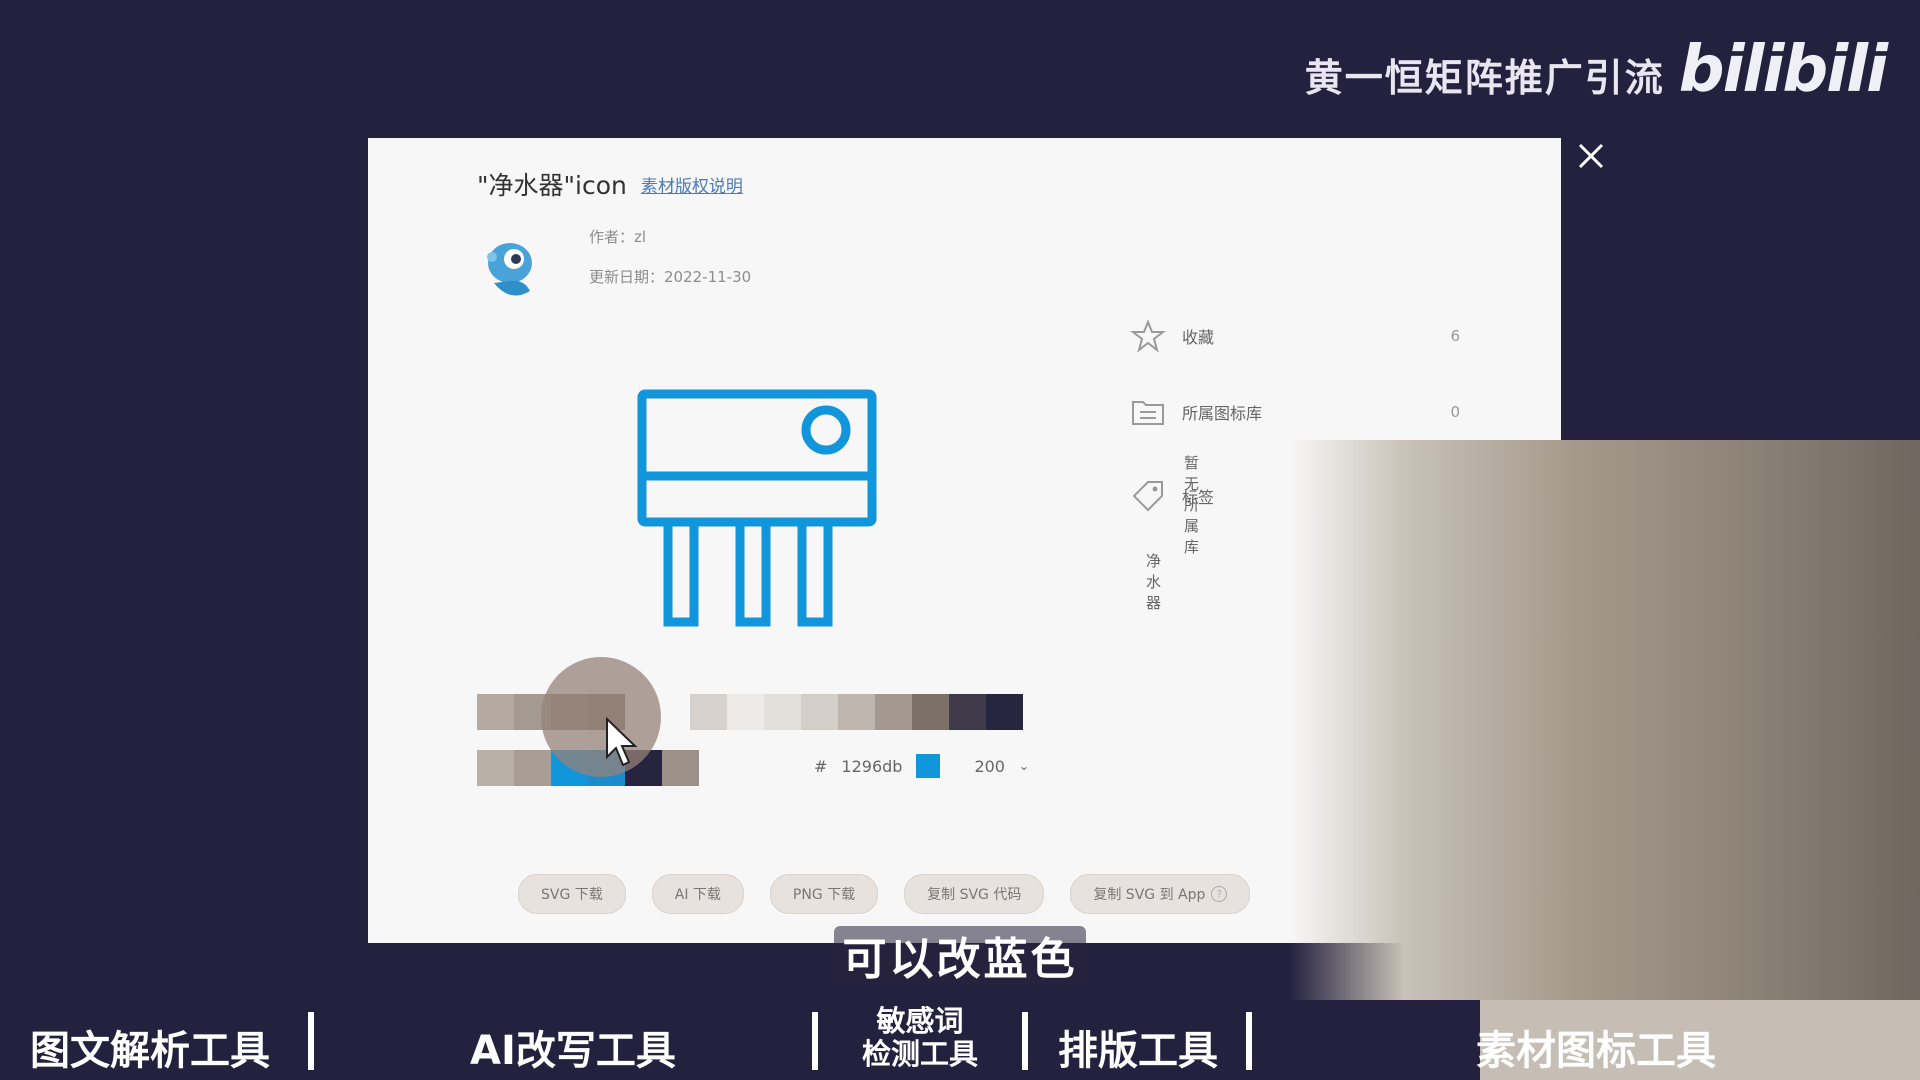 The image size is (1920, 1080). What do you see at coordinates (1596, 1047) in the screenshot?
I see `tool-icon-assets: 素材图标工具` at bounding box center [1596, 1047].